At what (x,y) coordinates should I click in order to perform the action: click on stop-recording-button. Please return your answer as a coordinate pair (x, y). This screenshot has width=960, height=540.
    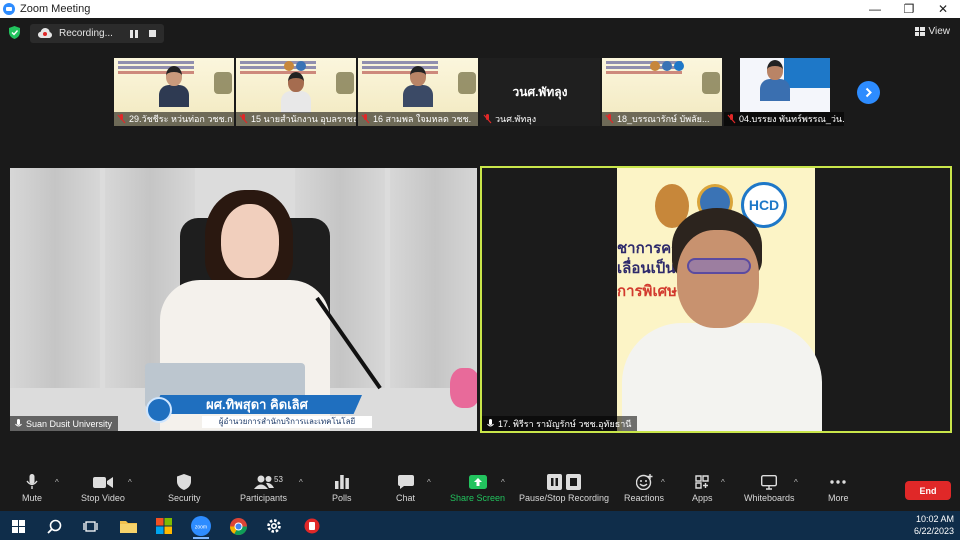
    Looking at the image, I should click on (152, 33).